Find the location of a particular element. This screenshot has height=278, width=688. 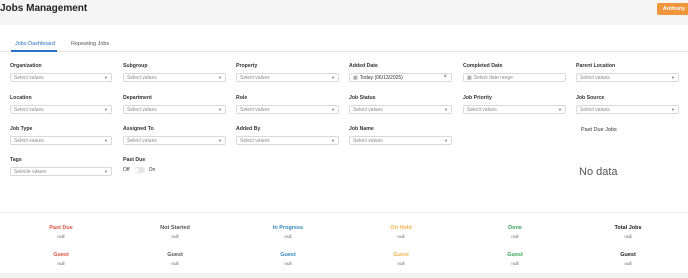

stat-guest-done: Guest null is located at coordinates (515, 259).